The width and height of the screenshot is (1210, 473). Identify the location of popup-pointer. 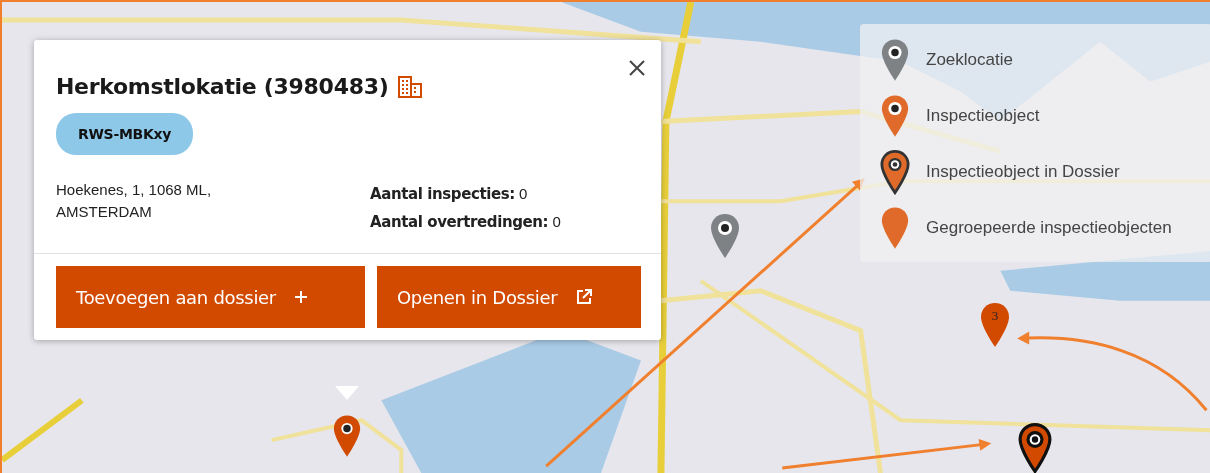
(347, 393).